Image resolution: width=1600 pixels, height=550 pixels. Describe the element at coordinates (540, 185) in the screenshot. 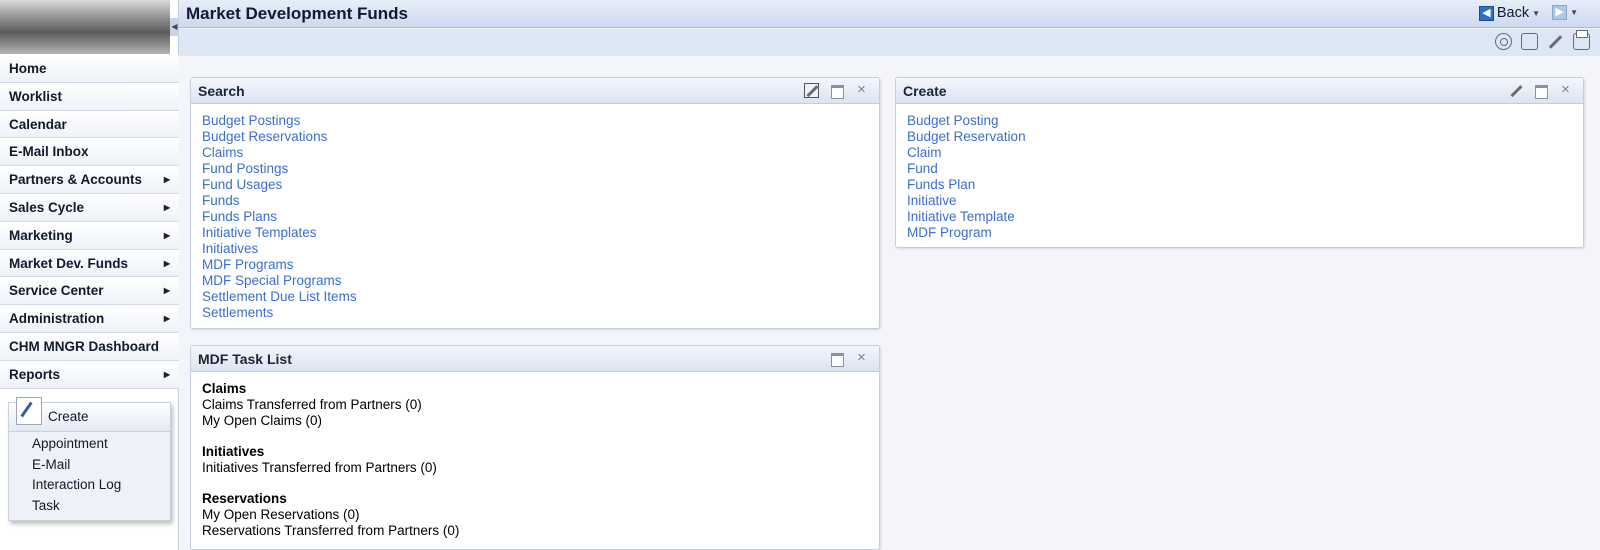

I see `link-fund-usages: Fund Usages` at that location.